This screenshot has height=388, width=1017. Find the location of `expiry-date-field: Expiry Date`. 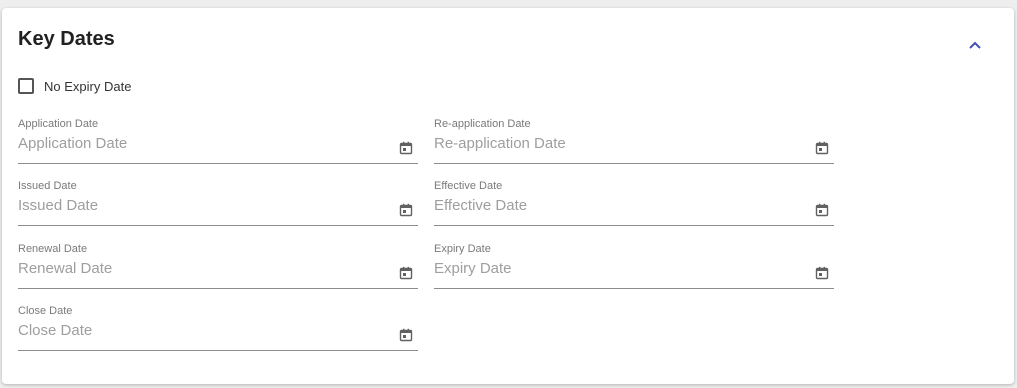

expiry-date-field: Expiry Date is located at coordinates (634, 267).